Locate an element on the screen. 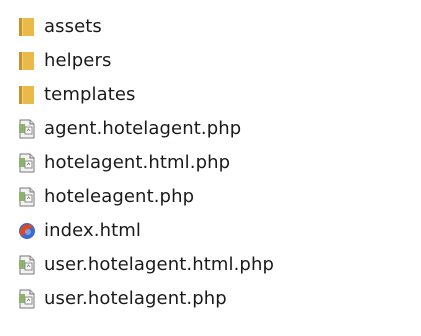  file-item-hotelagent-html-php: hotelagent.html.php is located at coordinates (206, 163).